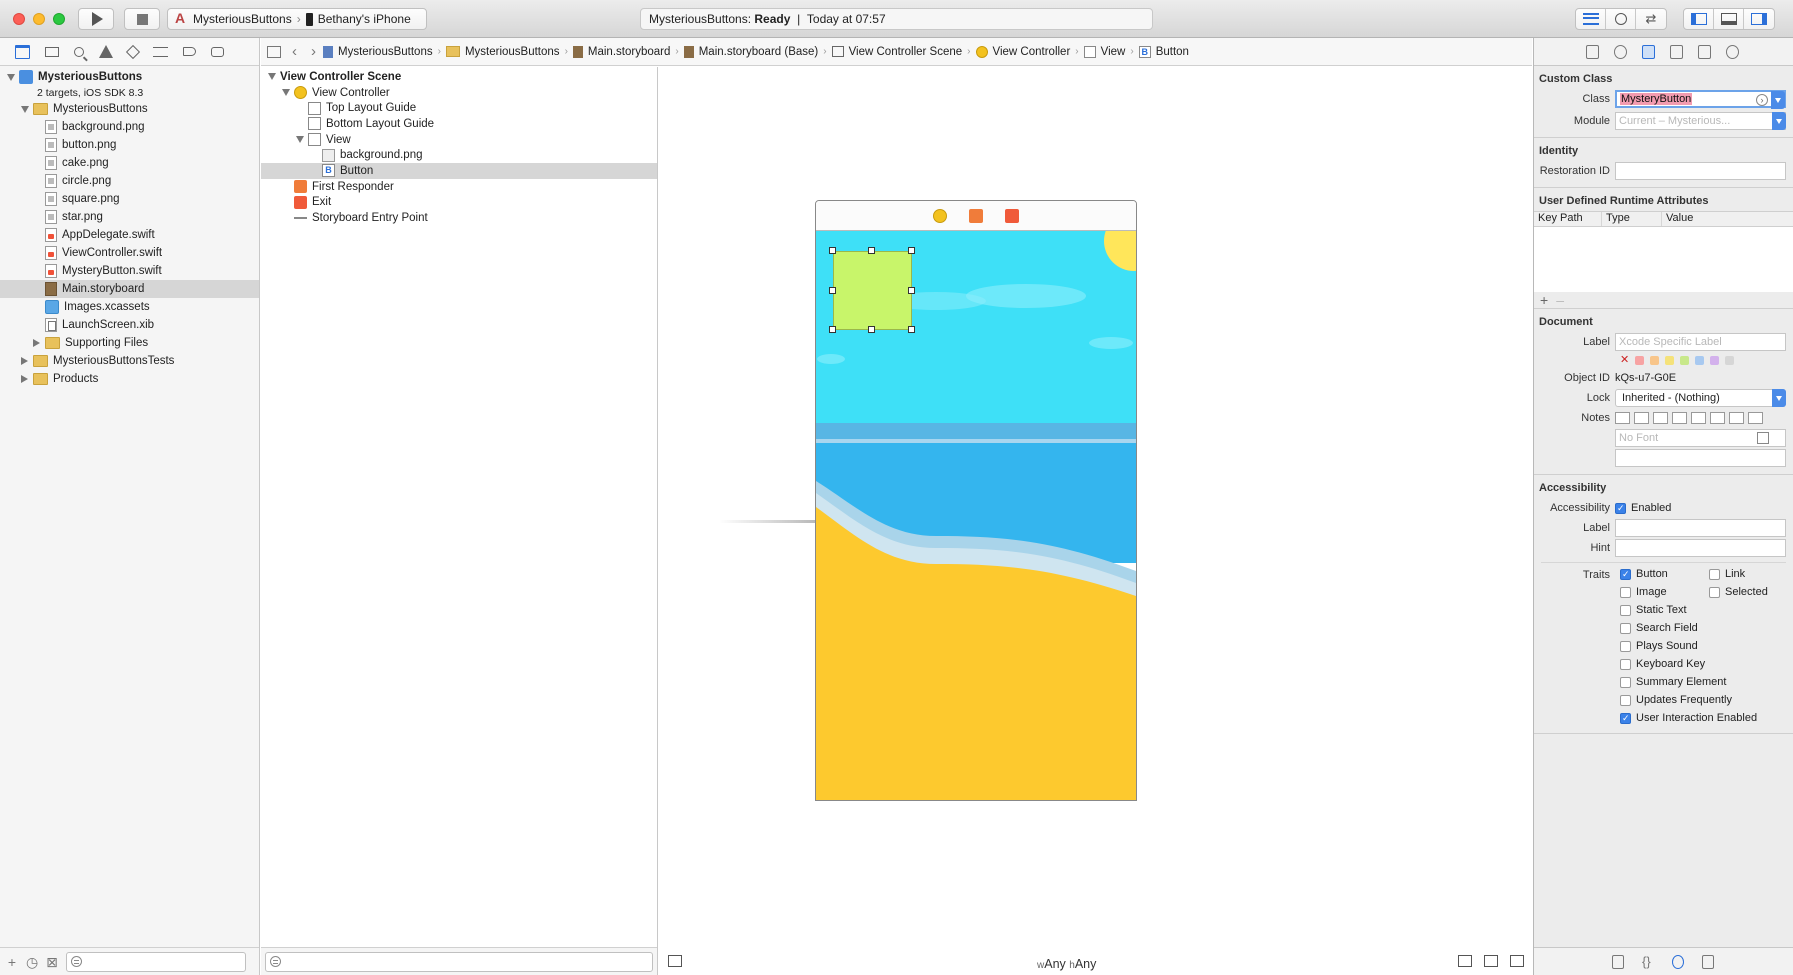  Describe the element at coordinates (459, 155) in the screenshot. I see `outline-item: background.png` at that location.